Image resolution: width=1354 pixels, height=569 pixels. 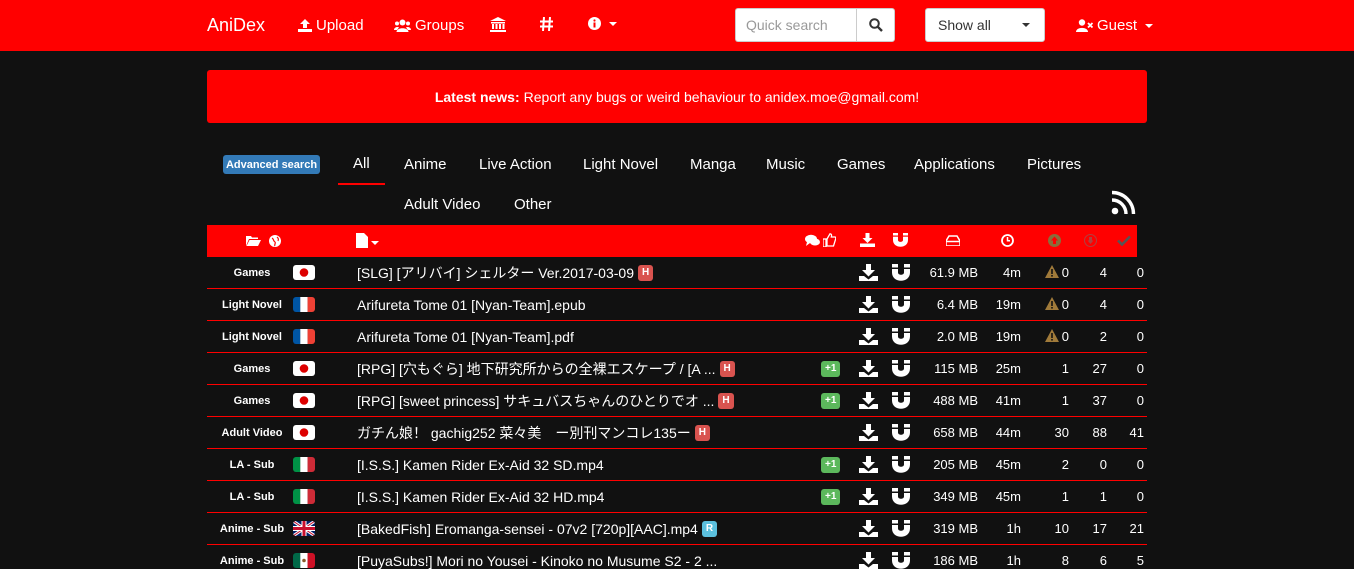 I want to click on torrent-title-link: Arifureta Tome 01 [Nyan-Team].pdf, so click(x=465, y=336).